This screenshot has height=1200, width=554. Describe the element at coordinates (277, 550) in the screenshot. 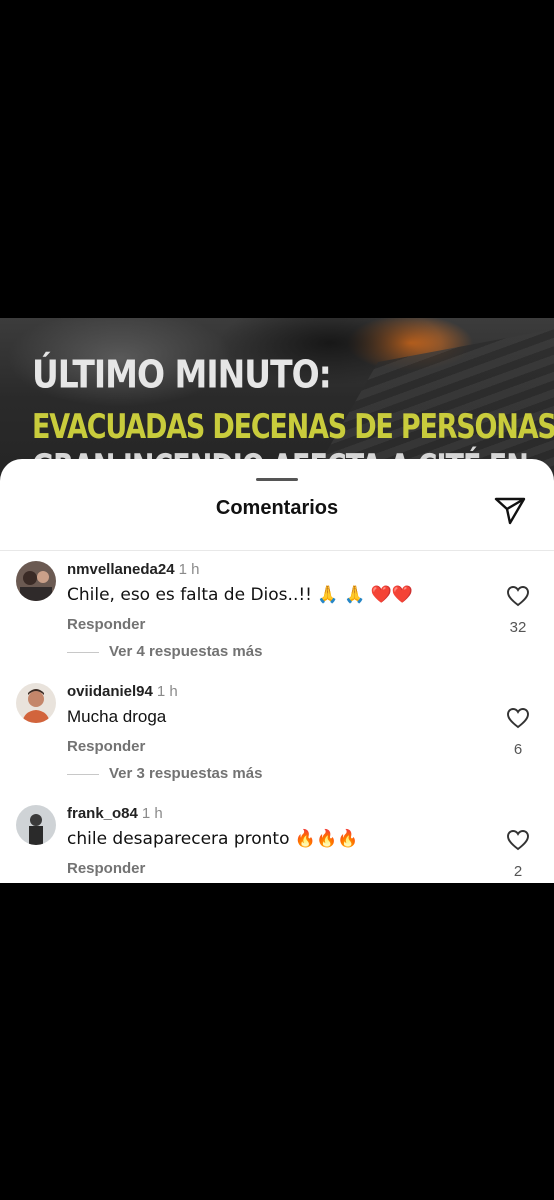

I see `header-divider` at that location.